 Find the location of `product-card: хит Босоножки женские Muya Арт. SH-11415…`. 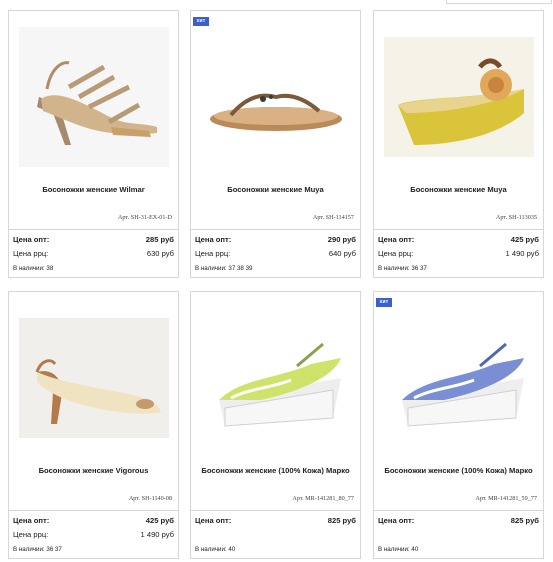

product-card: хит Босоножки женские Muya Арт. SH-11415… is located at coordinates (275, 144).